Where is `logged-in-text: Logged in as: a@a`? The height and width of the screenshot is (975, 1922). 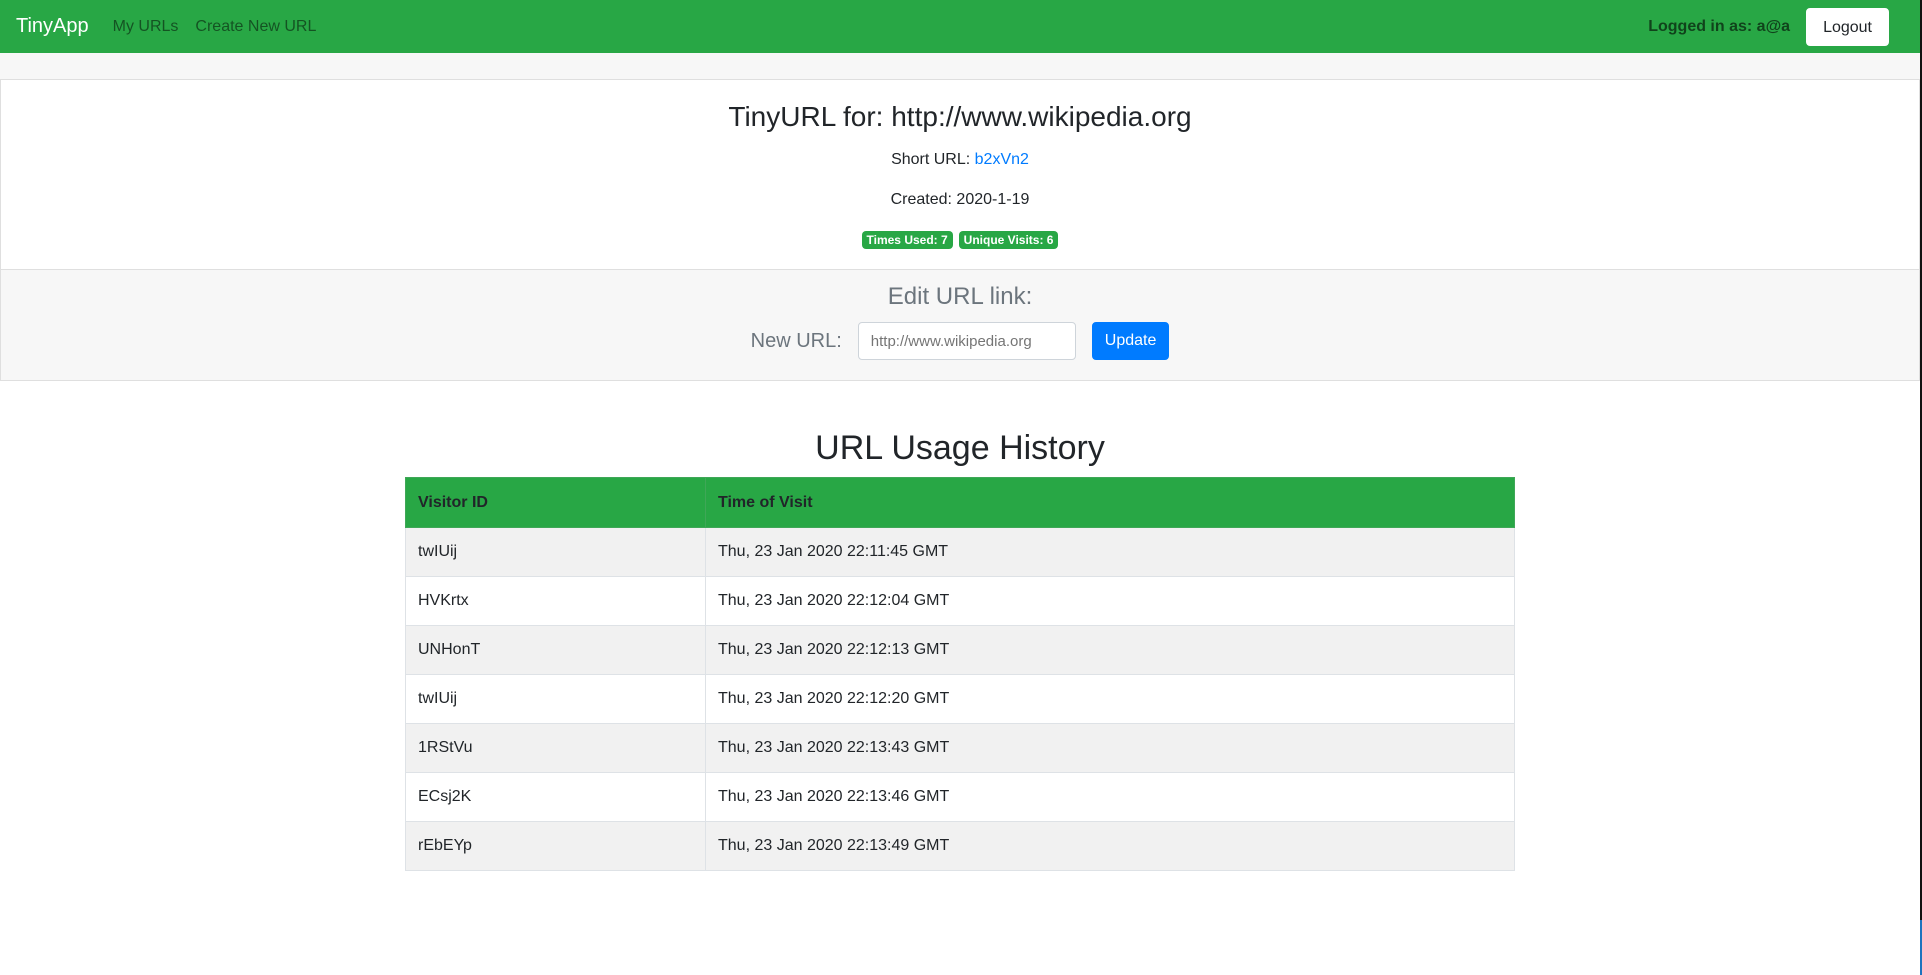
logged-in-text: Logged in as: a@a is located at coordinates (1719, 26).